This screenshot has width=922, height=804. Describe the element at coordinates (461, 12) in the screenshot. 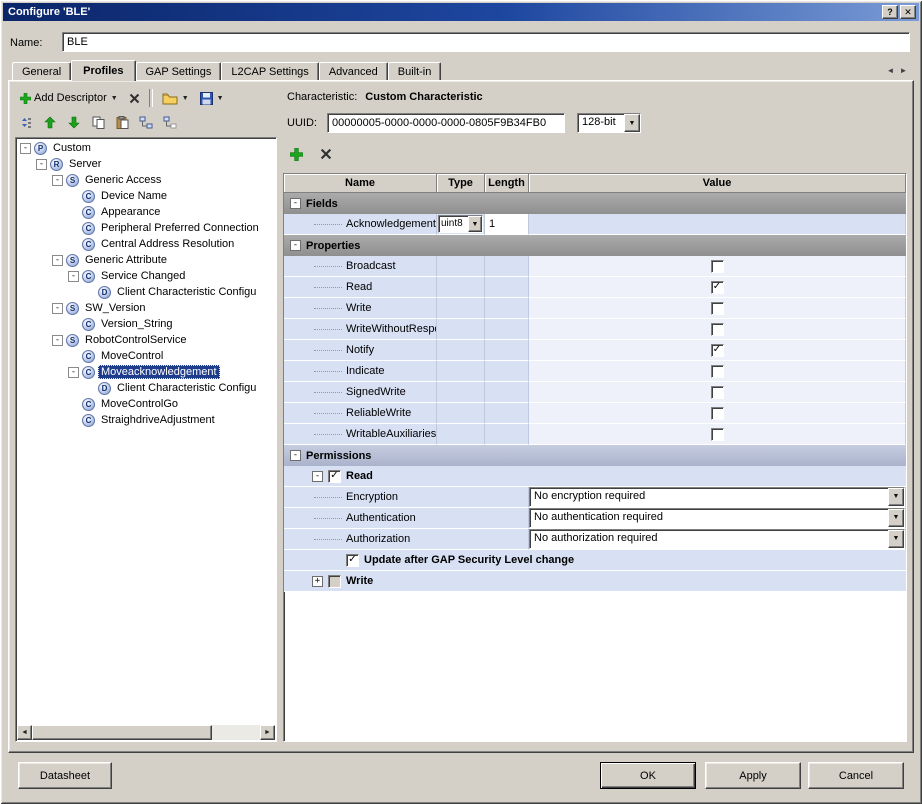

I see `title-bar: Configure 'BLE' ? ✕` at that location.